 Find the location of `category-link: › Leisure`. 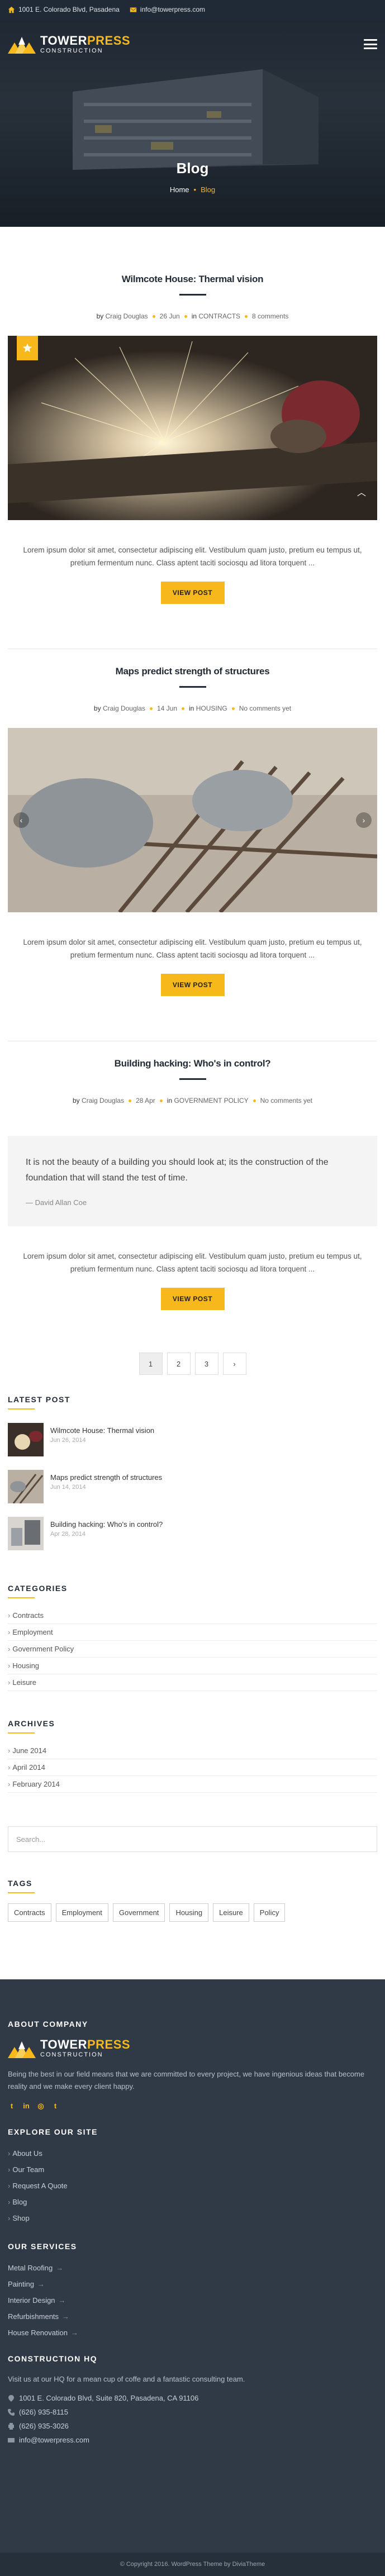

category-link: › Leisure is located at coordinates (193, 1682).